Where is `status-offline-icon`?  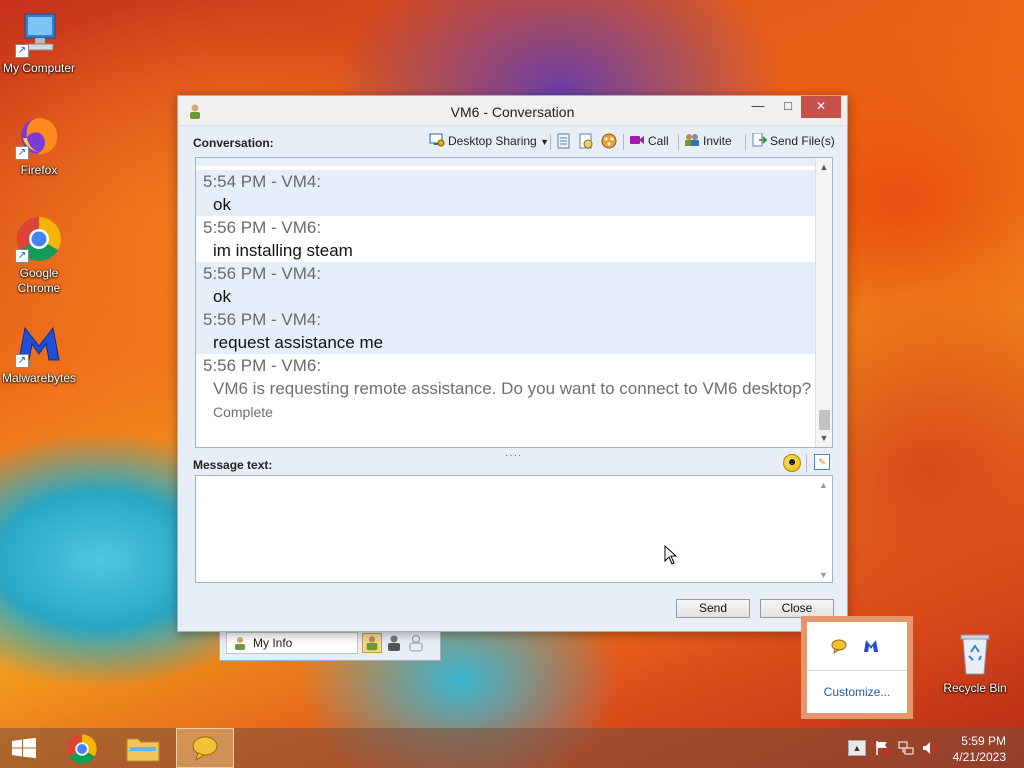 status-offline-icon is located at coordinates (416, 643).